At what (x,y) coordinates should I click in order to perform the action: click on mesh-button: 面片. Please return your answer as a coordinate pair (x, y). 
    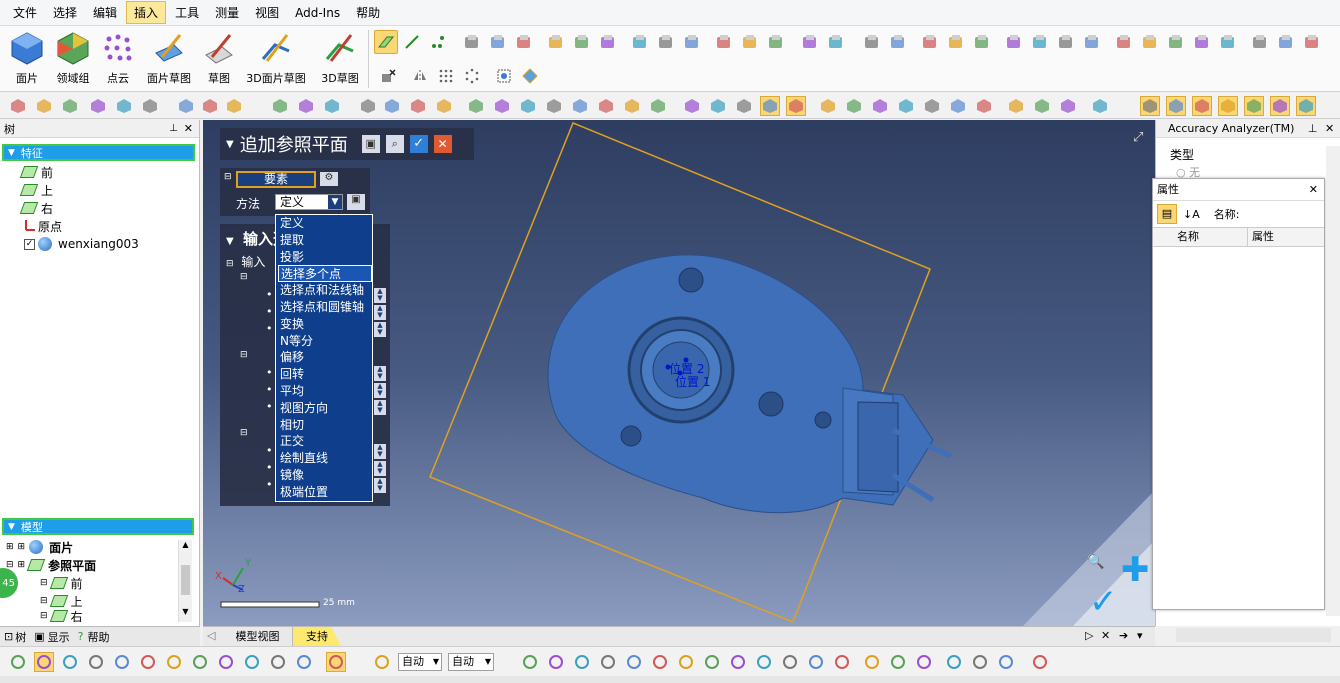
    Looking at the image, I should click on (27, 60).